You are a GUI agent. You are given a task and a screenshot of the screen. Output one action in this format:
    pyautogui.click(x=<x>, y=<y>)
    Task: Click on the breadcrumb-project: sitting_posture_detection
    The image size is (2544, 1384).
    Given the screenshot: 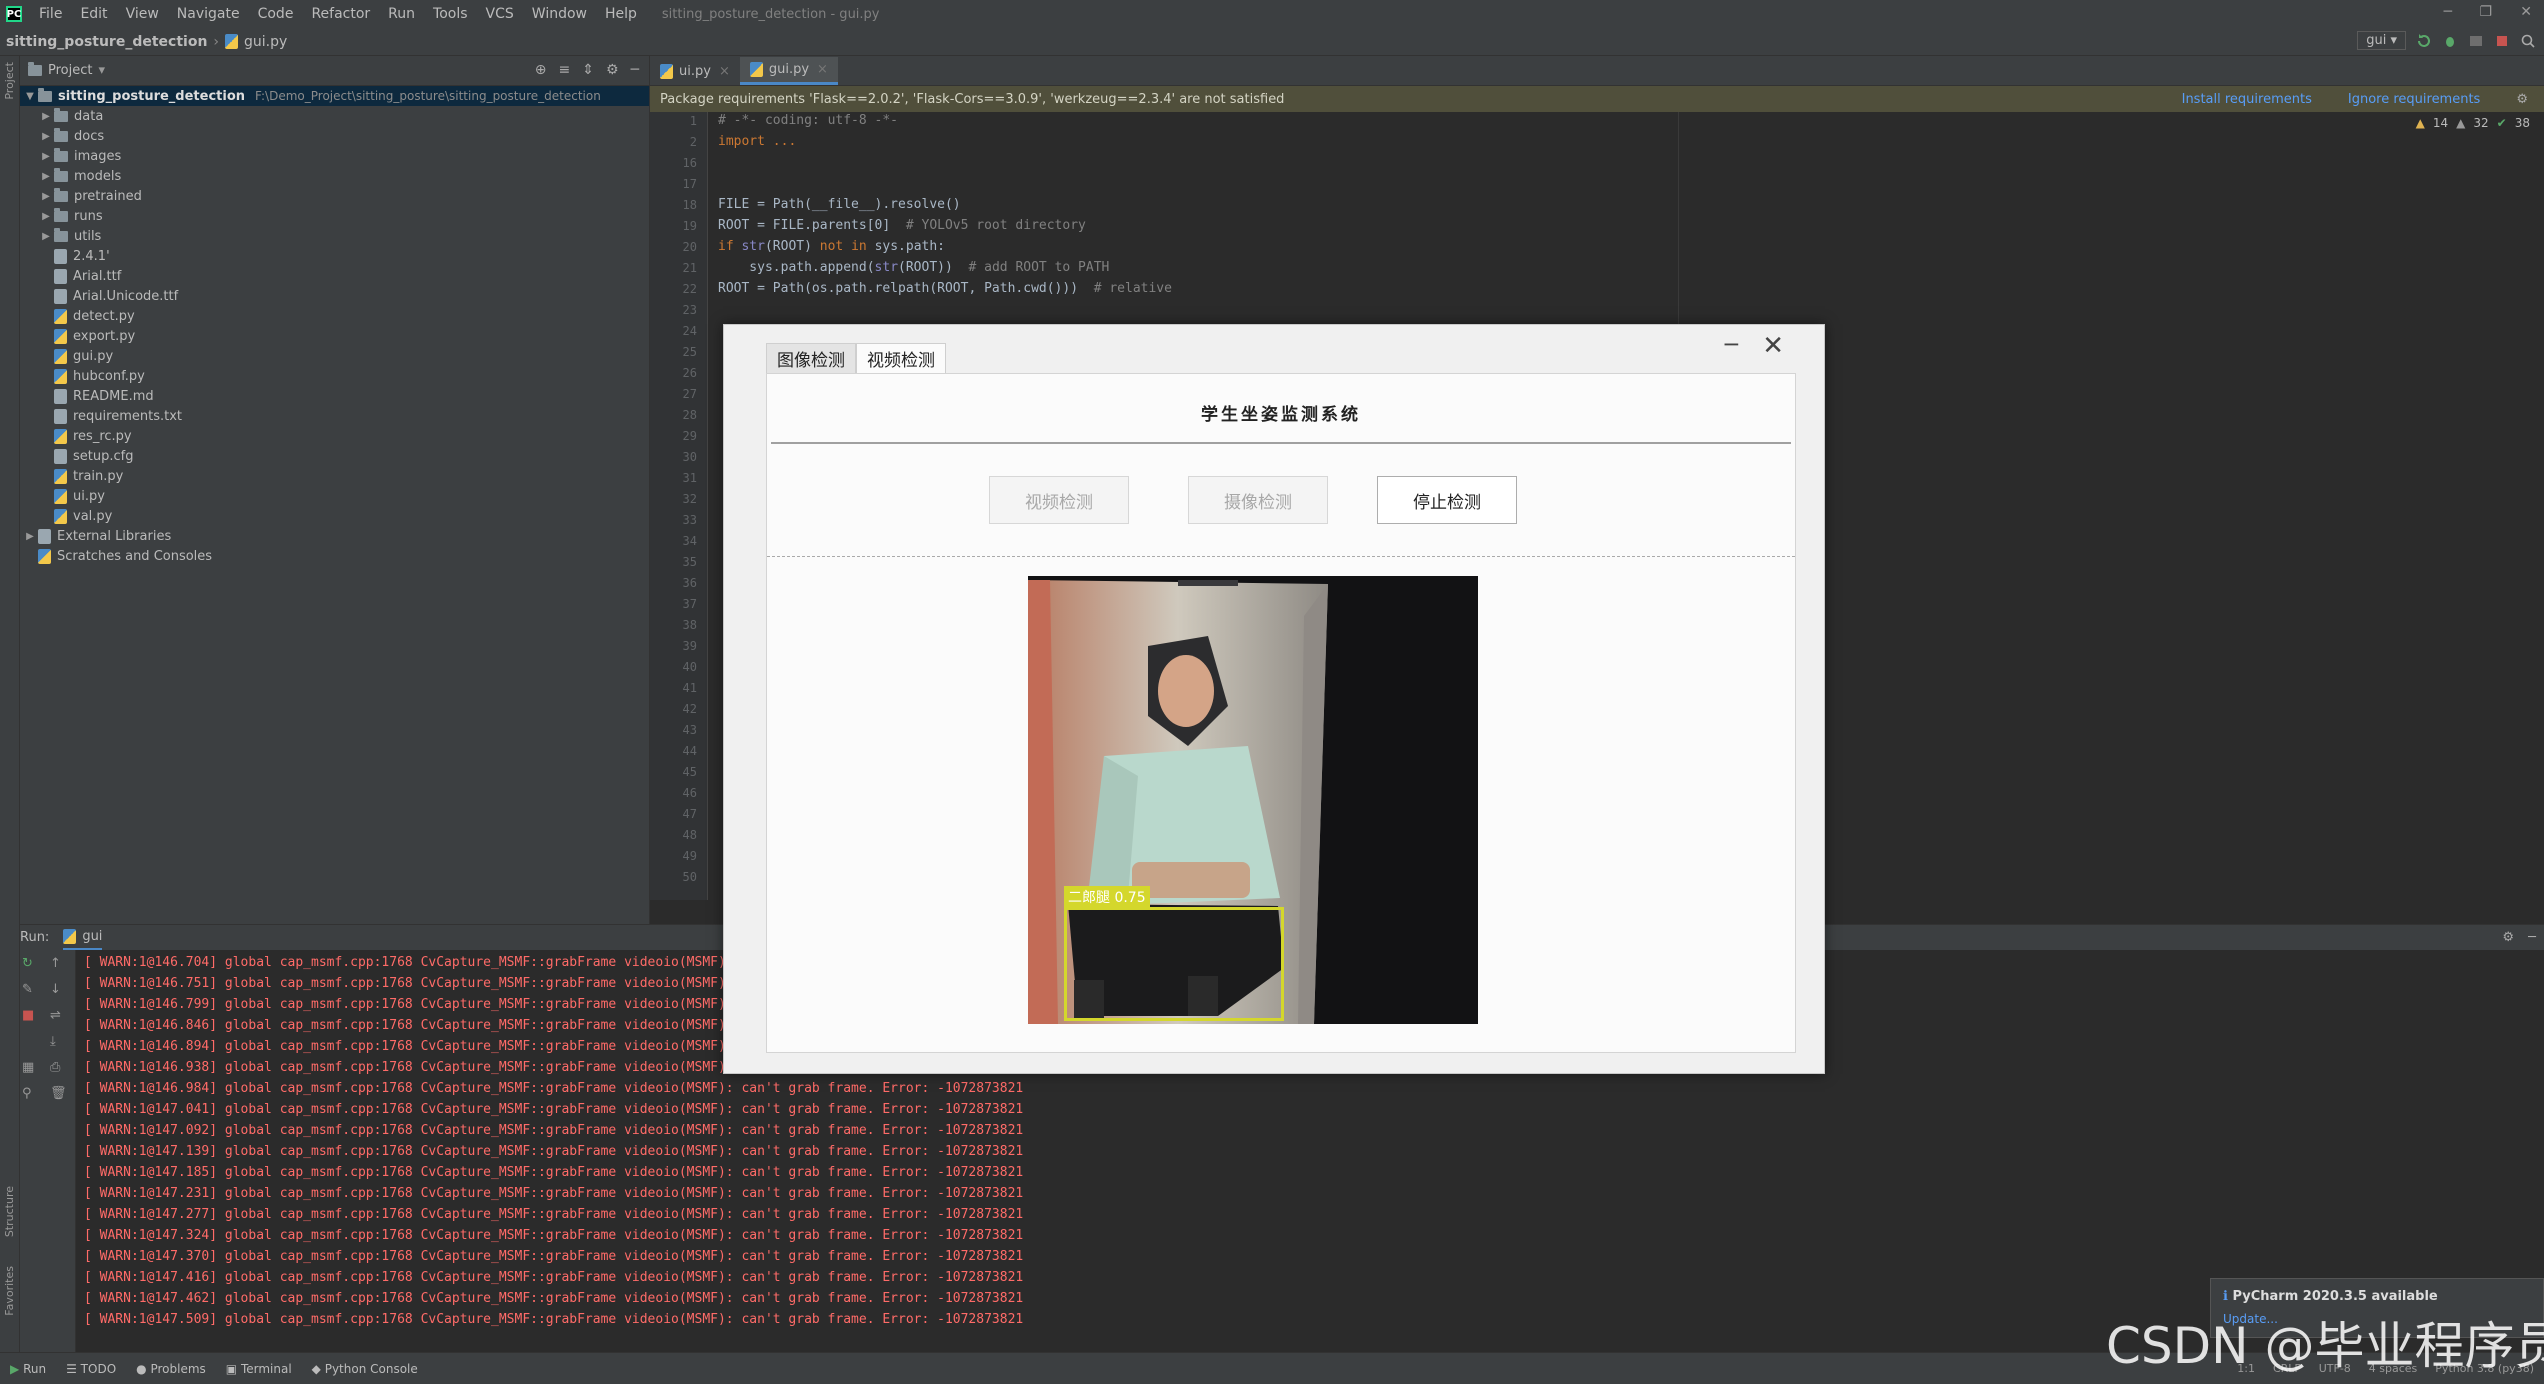 What is the action you would take?
    pyautogui.click(x=106, y=42)
    